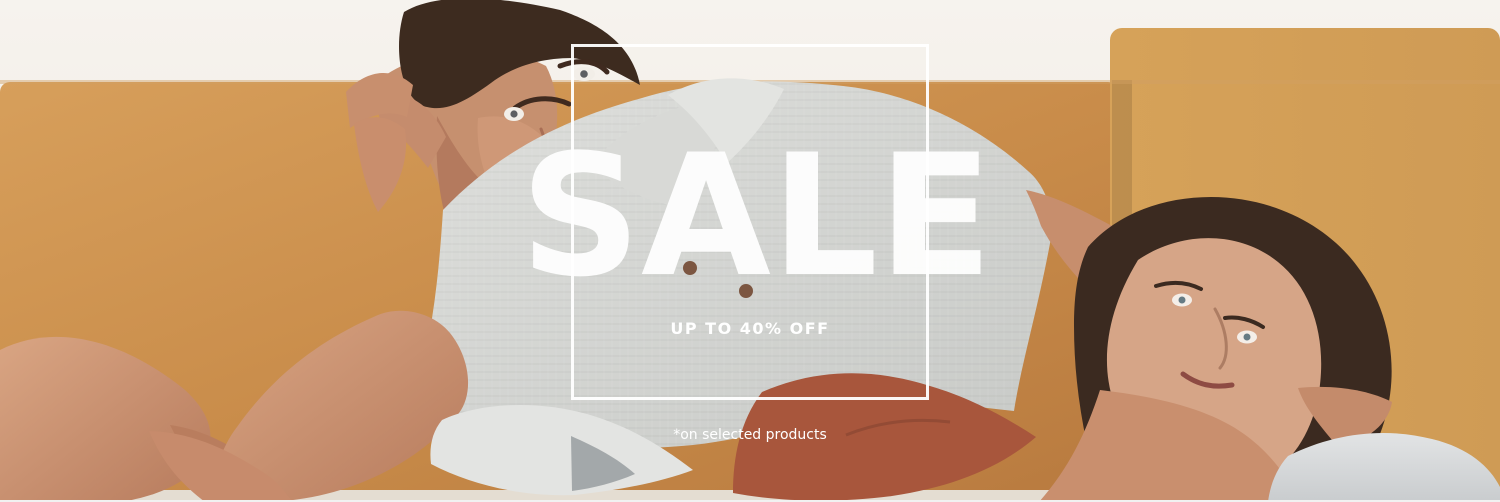 This screenshot has width=1500, height=502. Describe the element at coordinates (750, 328) in the screenshot. I see `discount-text: UP TO 40% OFF` at that location.